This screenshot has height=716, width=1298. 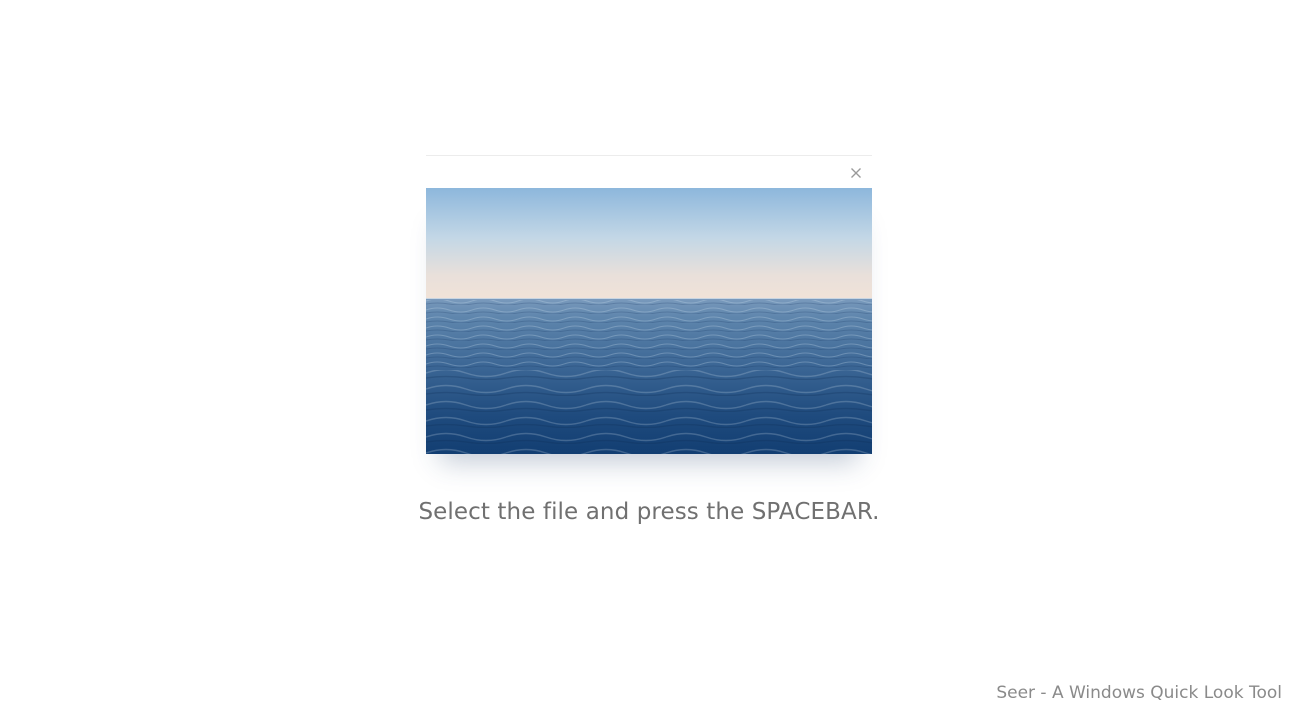 What do you see at coordinates (856, 173) in the screenshot?
I see `close-icon` at bounding box center [856, 173].